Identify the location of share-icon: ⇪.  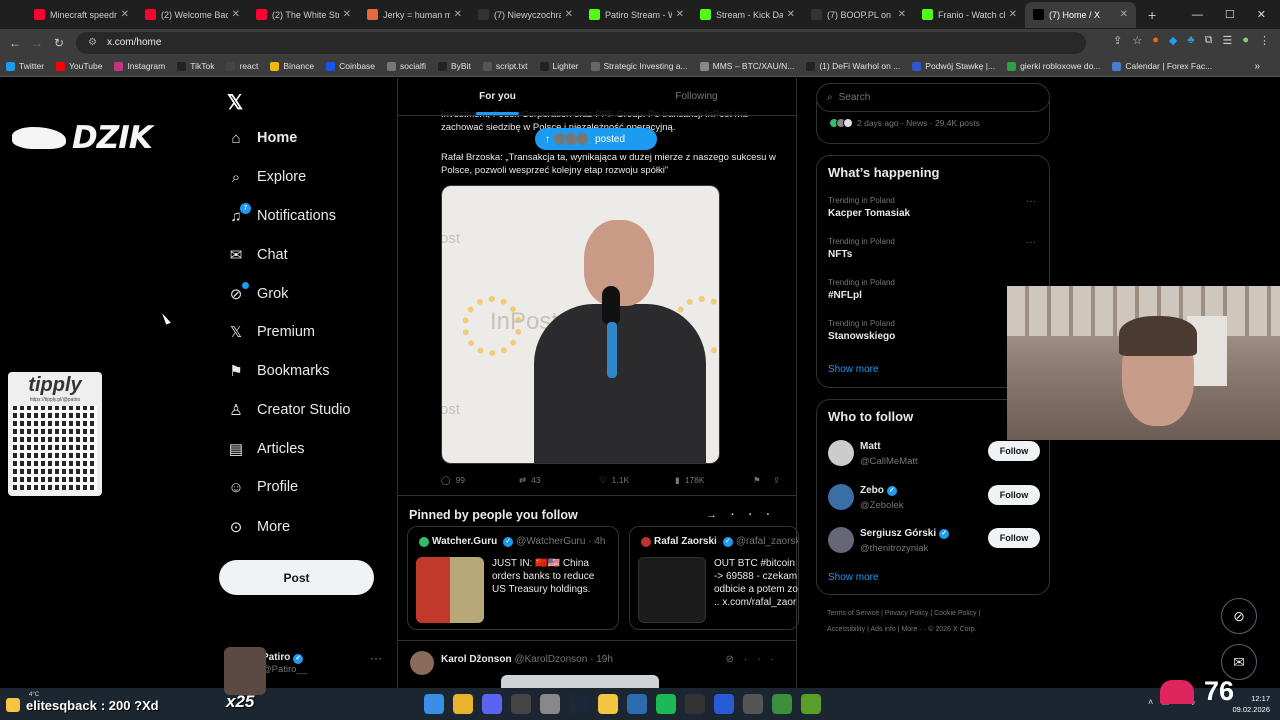
(776, 480).